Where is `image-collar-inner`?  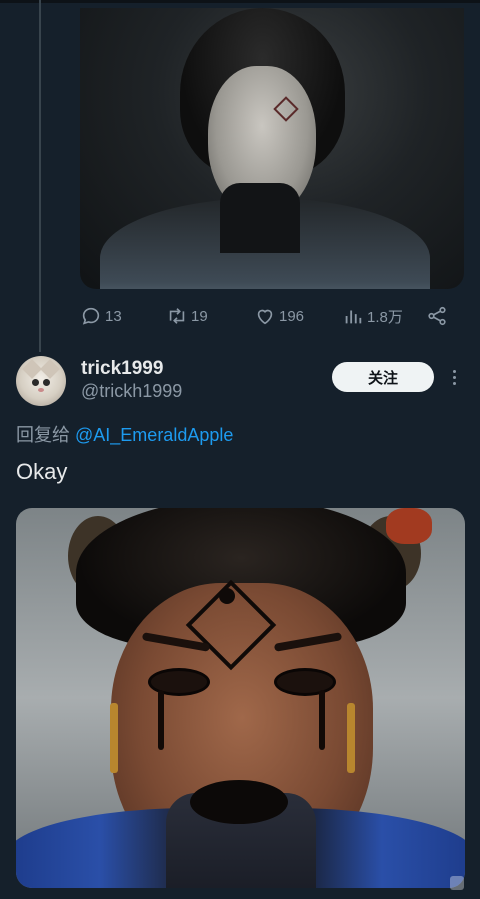
image-collar-inner is located at coordinates (260, 218).